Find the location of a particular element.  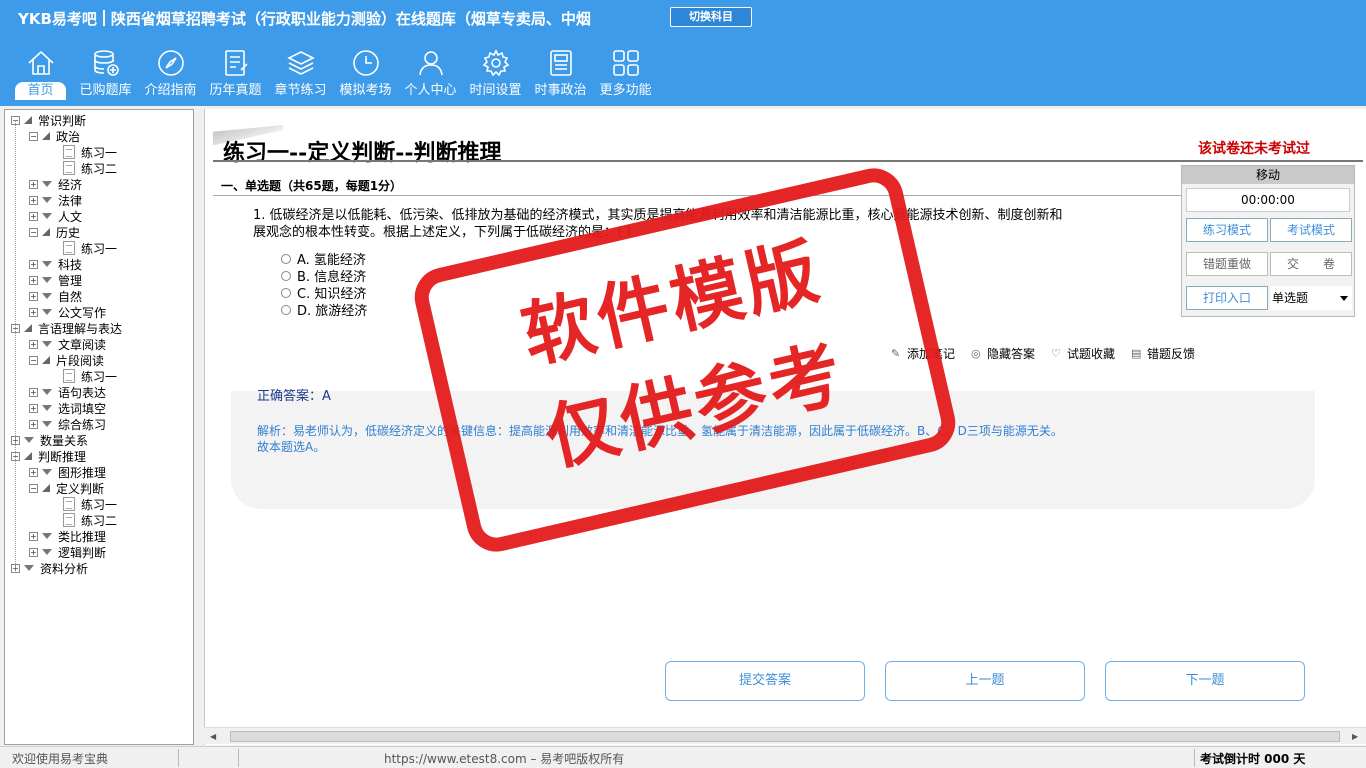

tree-item: − 定义判断 is located at coordinates (66, 488).